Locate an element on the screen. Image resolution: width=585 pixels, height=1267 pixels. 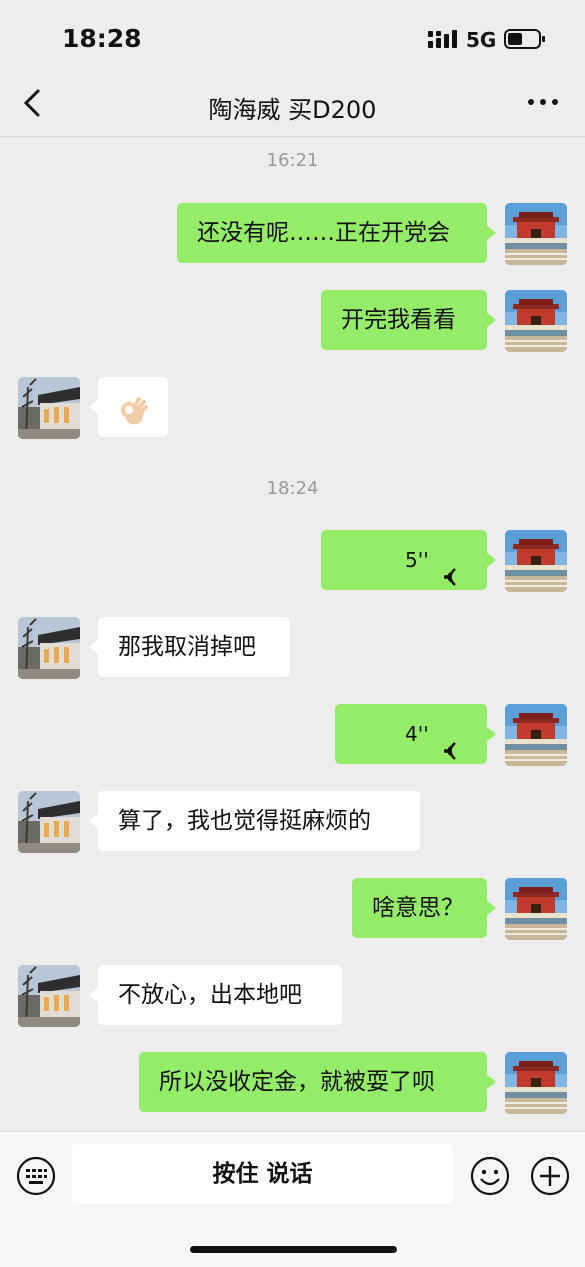
more-options-icon is located at coordinates (543, 102).